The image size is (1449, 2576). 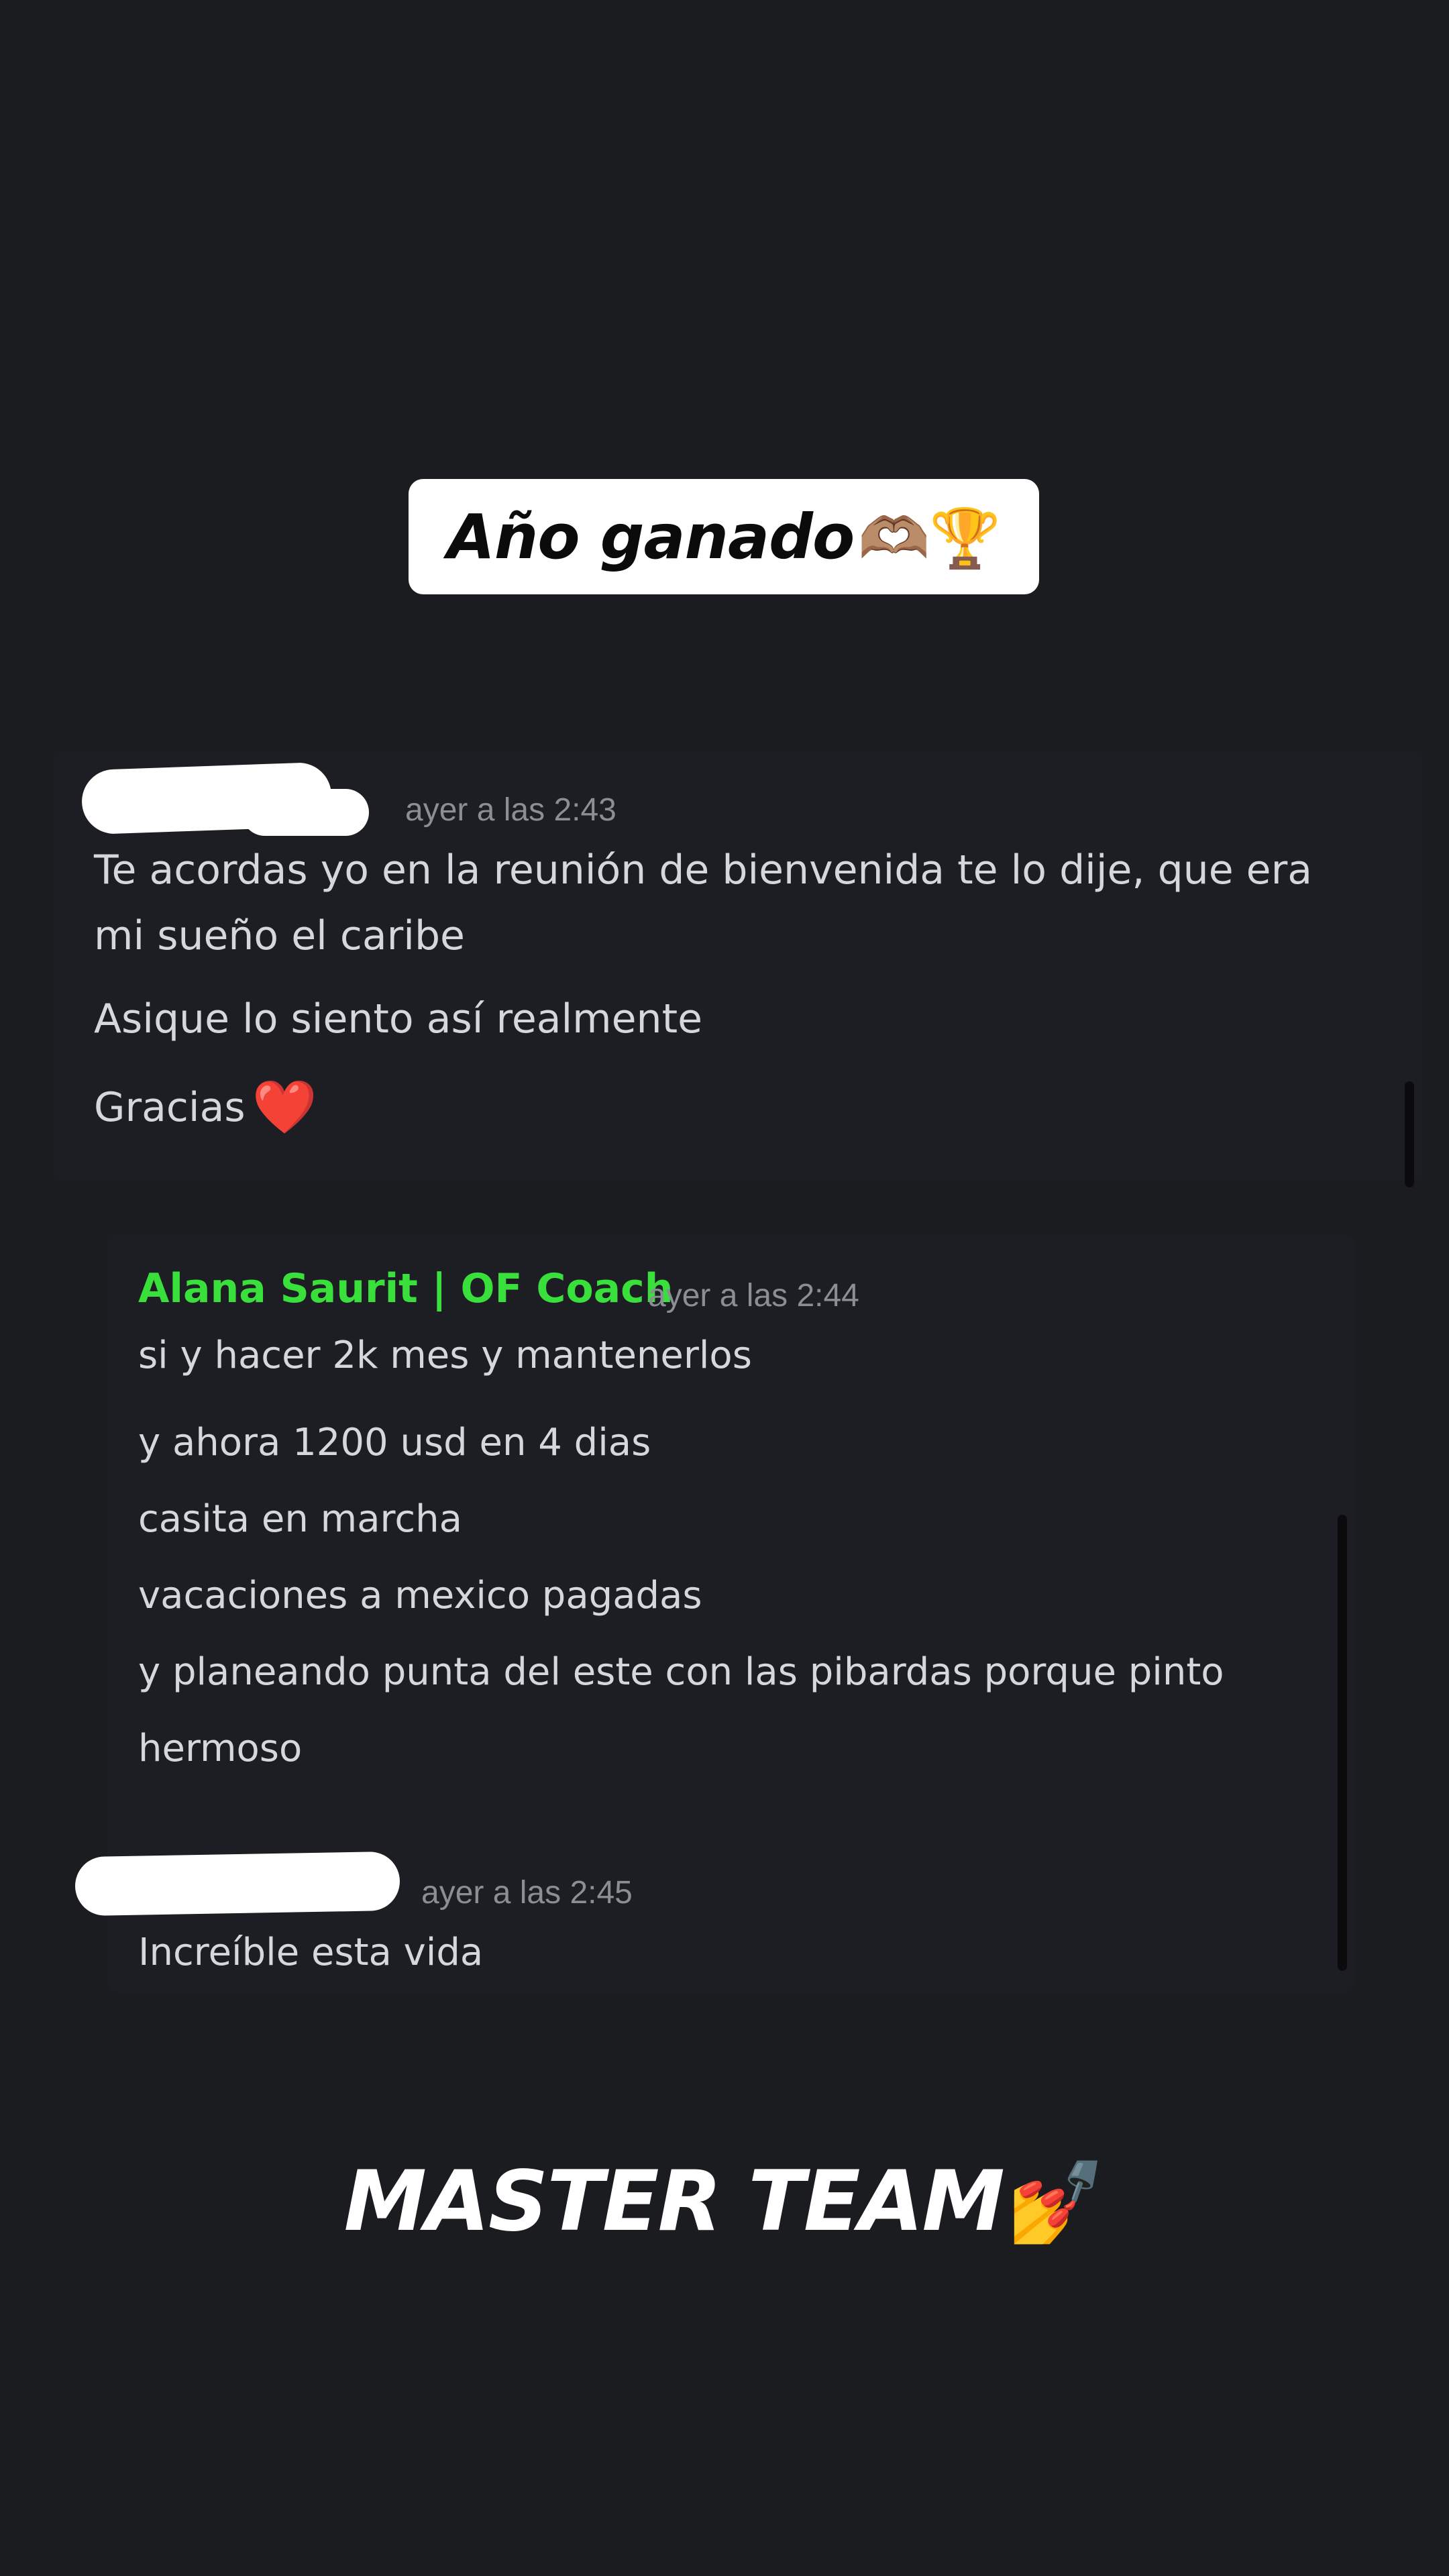 What do you see at coordinates (420, 1595) in the screenshot?
I see `message-line: vacaciones a mexico pagadas` at bounding box center [420, 1595].